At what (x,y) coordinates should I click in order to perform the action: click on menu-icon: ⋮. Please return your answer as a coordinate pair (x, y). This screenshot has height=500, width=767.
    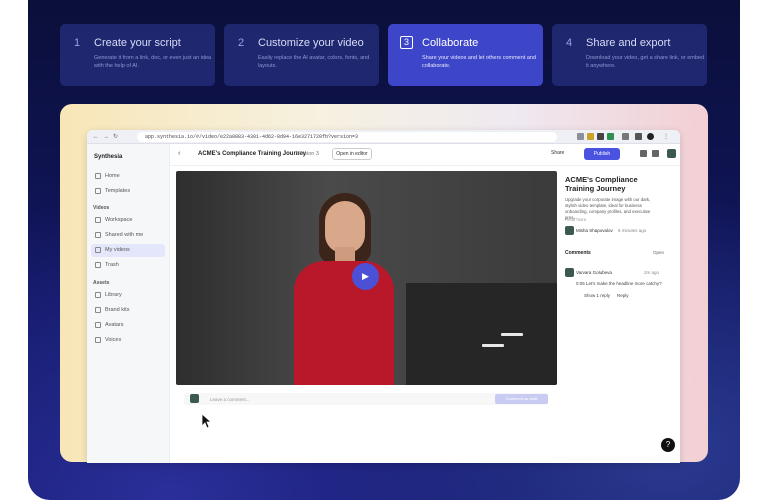
    Looking at the image, I should click on (666, 137).